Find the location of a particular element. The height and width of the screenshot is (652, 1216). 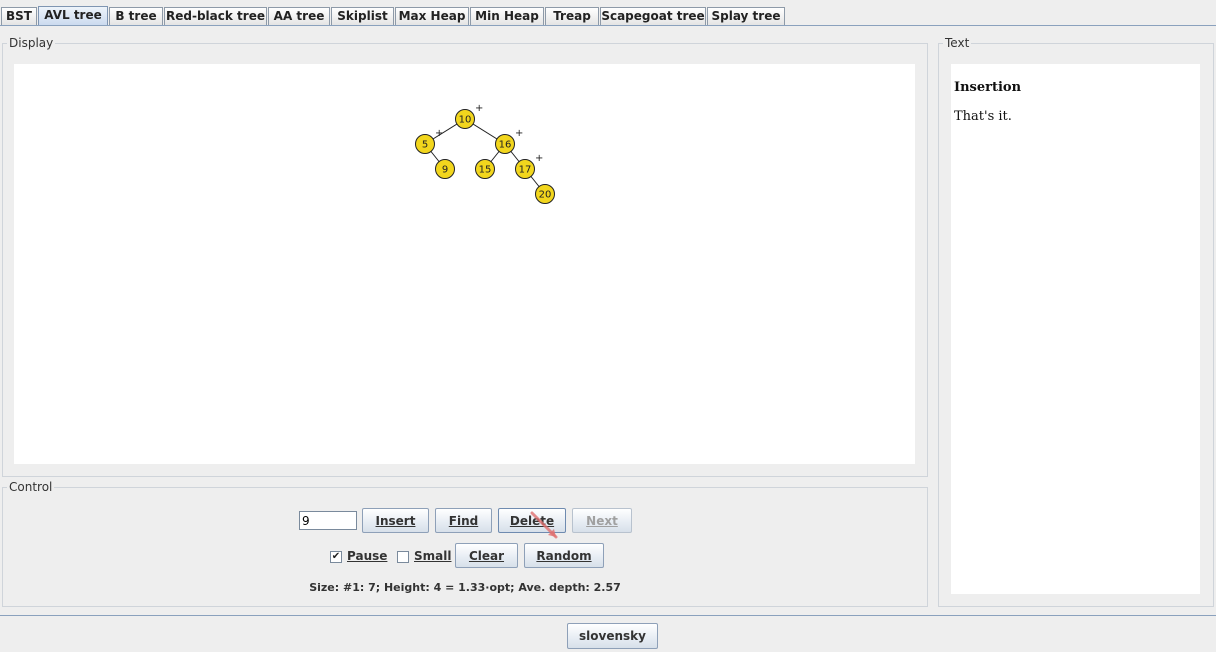

pause-checkbox: ✔ is located at coordinates (336, 557).